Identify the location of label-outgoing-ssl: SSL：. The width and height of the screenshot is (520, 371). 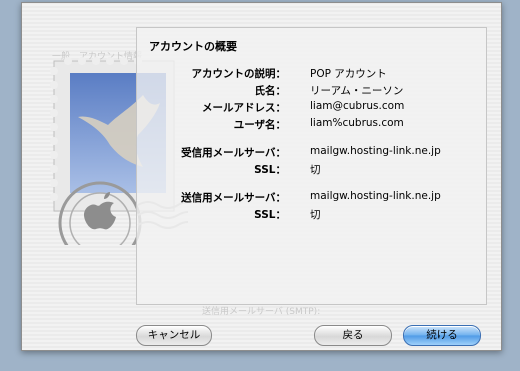
(270, 215).